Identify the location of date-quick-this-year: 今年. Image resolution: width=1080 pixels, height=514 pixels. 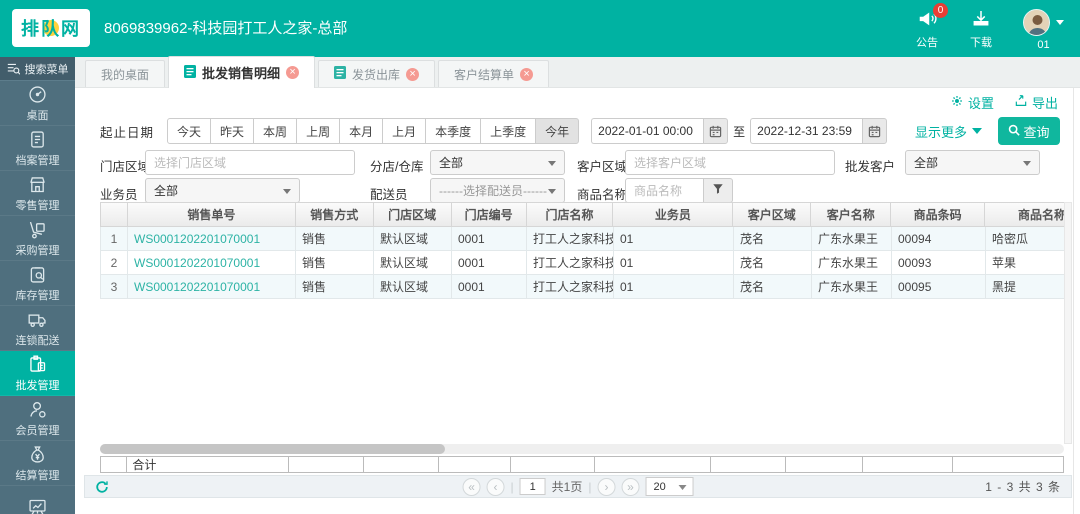
(557, 131).